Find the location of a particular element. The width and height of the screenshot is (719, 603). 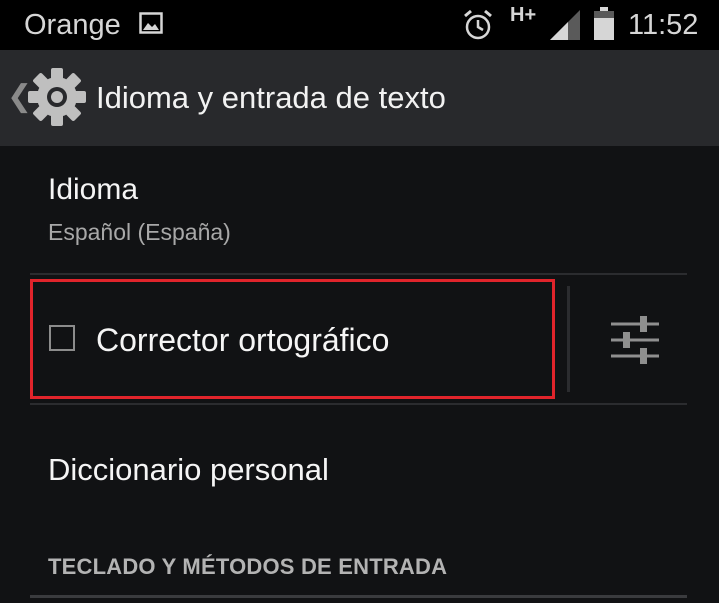

divider is located at coordinates (358, 274).